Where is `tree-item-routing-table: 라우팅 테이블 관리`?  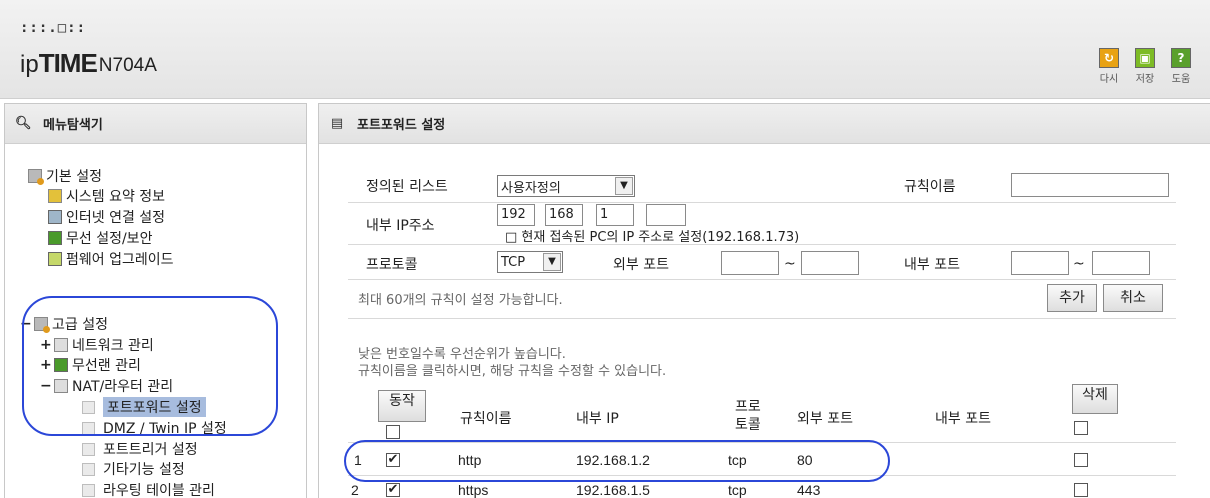 tree-item-routing-table: 라우팅 테이블 관리 is located at coordinates (148, 489).